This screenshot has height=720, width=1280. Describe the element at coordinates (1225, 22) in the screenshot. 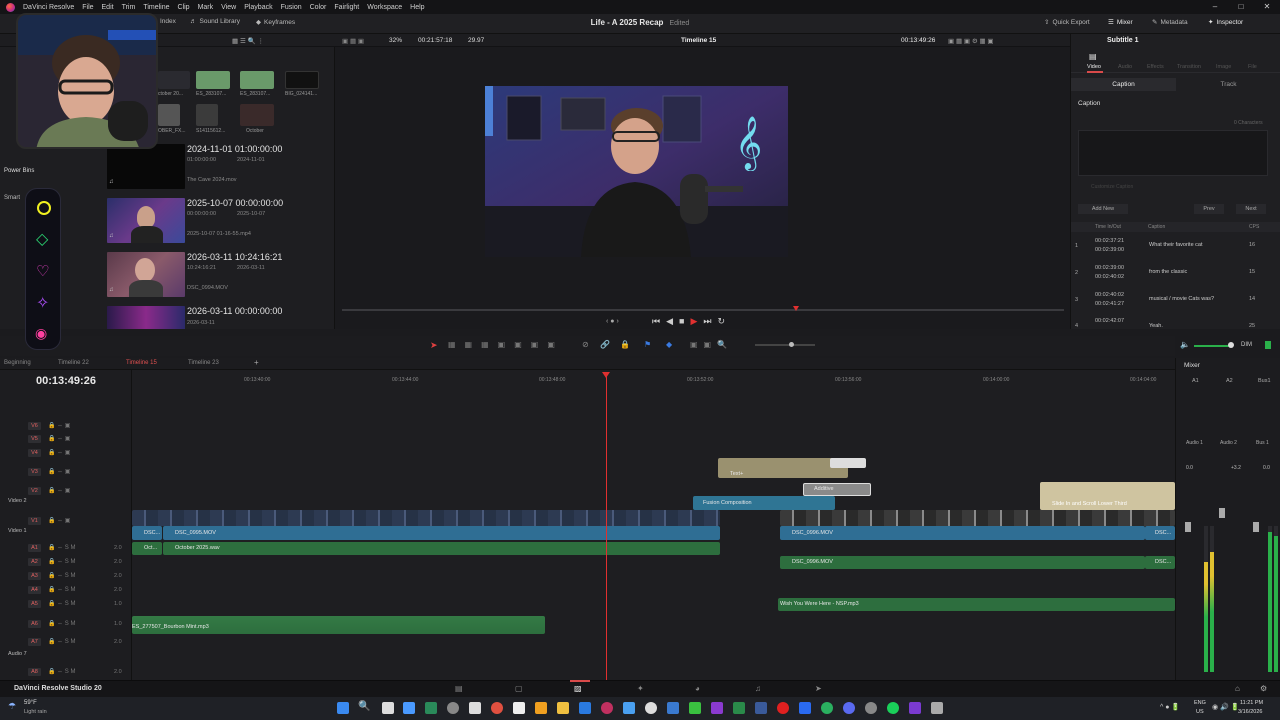

I see `inspector-button: ✦ Inspector` at that location.